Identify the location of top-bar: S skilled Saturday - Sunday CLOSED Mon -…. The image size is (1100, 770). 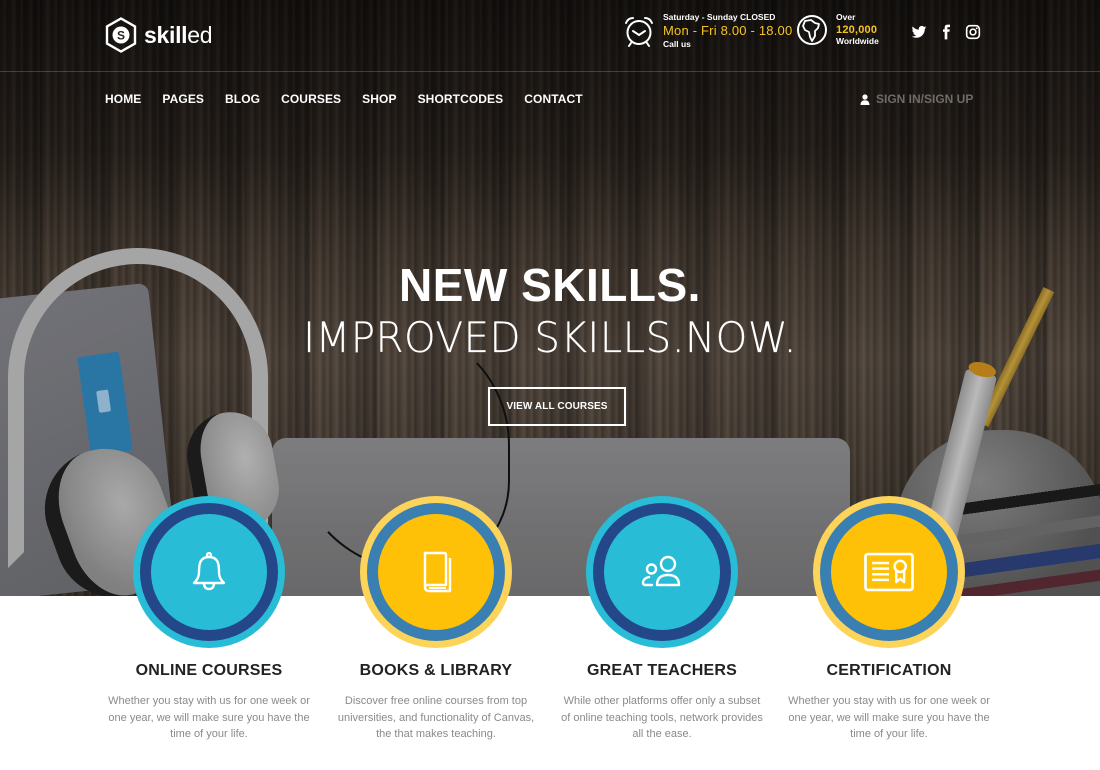
(550, 36).